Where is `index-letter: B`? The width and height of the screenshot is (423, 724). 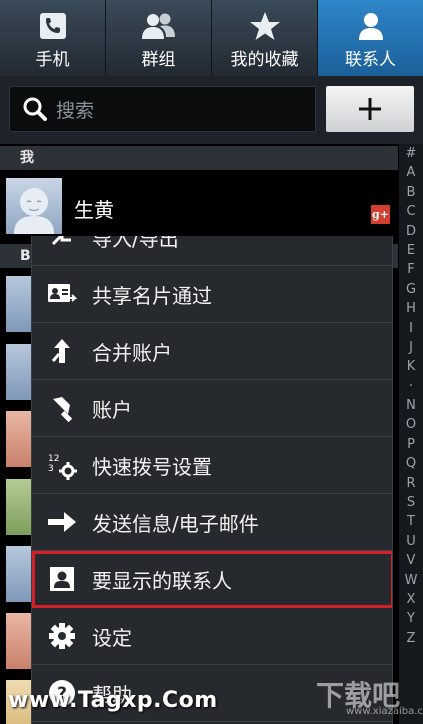 index-letter: B is located at coordinates (411, 192).